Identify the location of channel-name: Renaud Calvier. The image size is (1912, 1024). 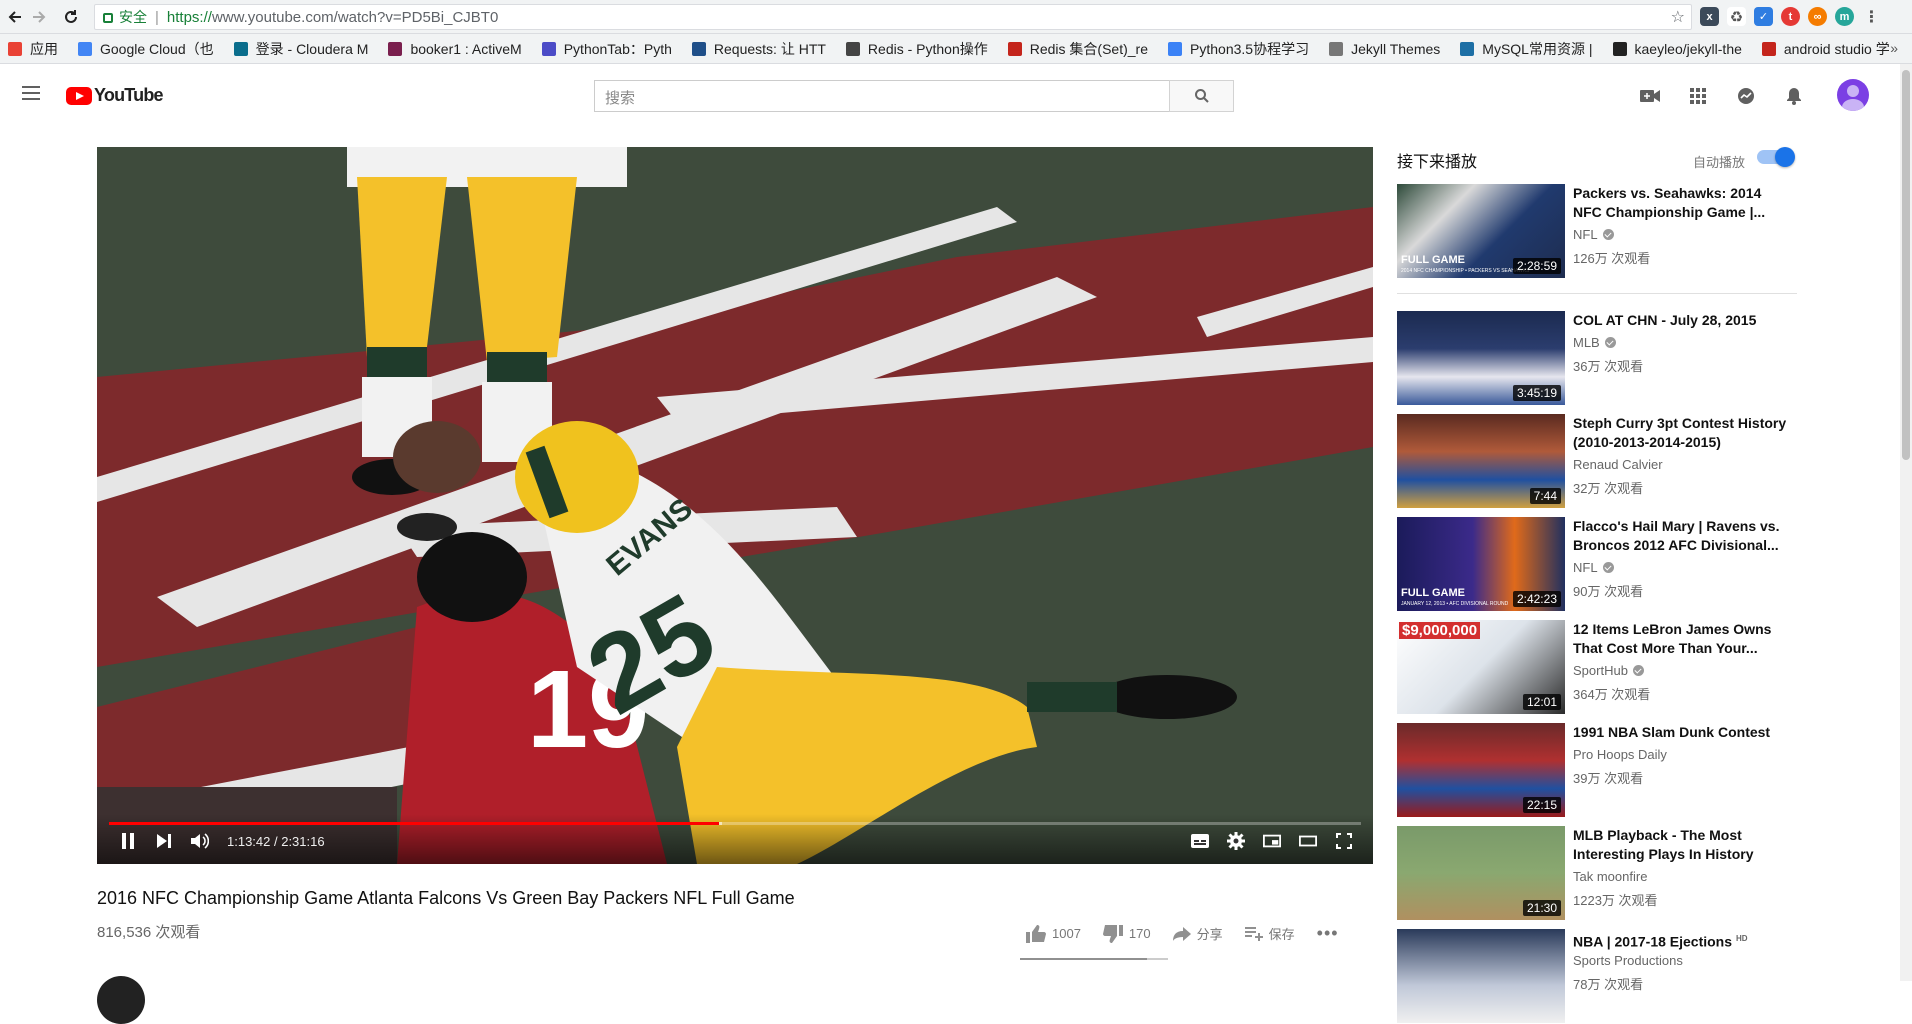
(1618, 464).